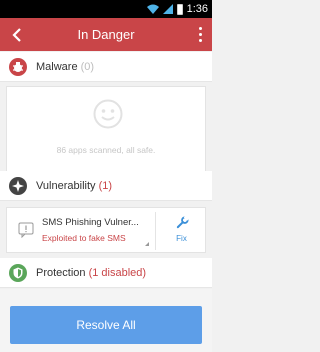 This screenshot has width=320, height=352. What do you see at coordinates (147, 244) in the screenshot?
I see `expand-corner-icon` at bounding box center [147, 244].